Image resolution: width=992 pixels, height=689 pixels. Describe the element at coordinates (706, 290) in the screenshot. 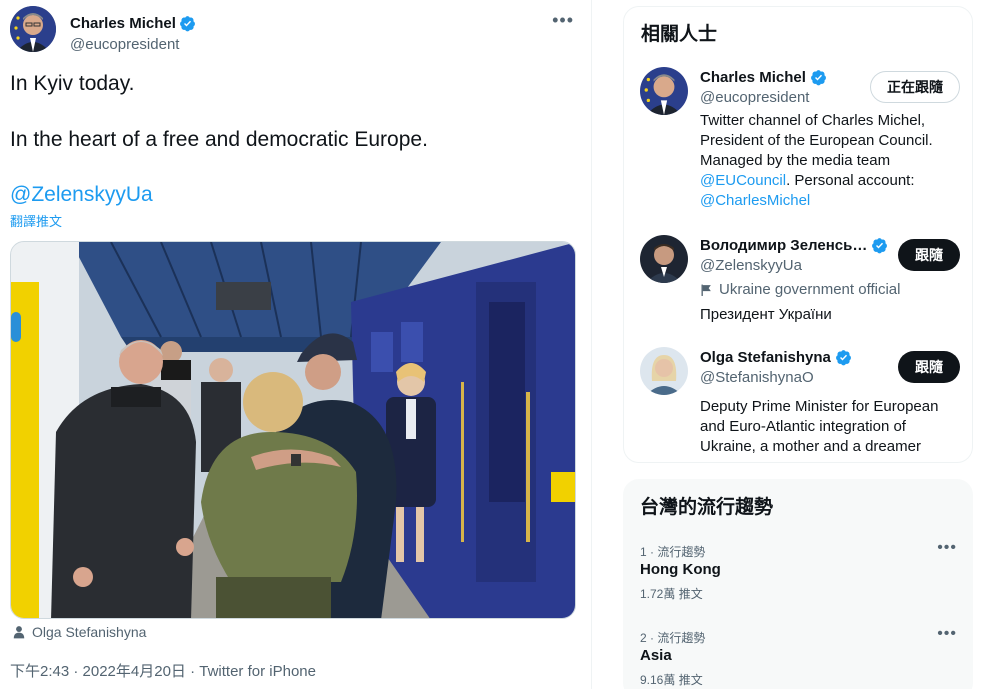

I see `flag-icon` at that location.